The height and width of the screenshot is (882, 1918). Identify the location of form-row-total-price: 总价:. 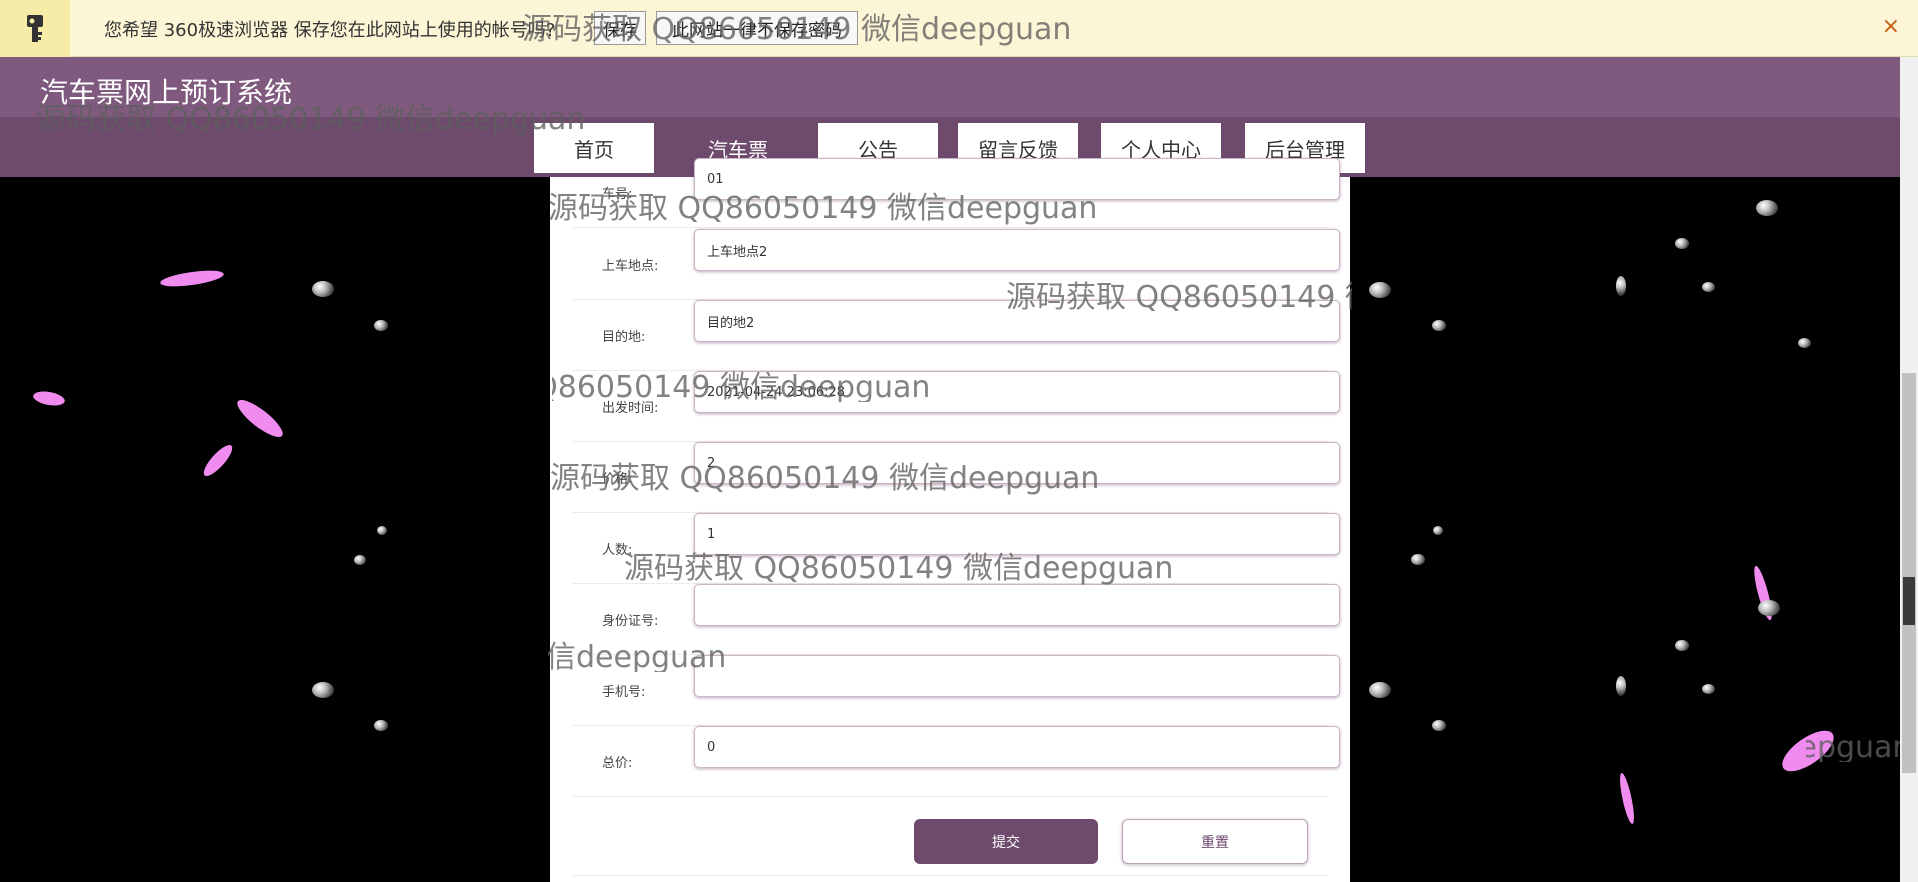
(956, 761).